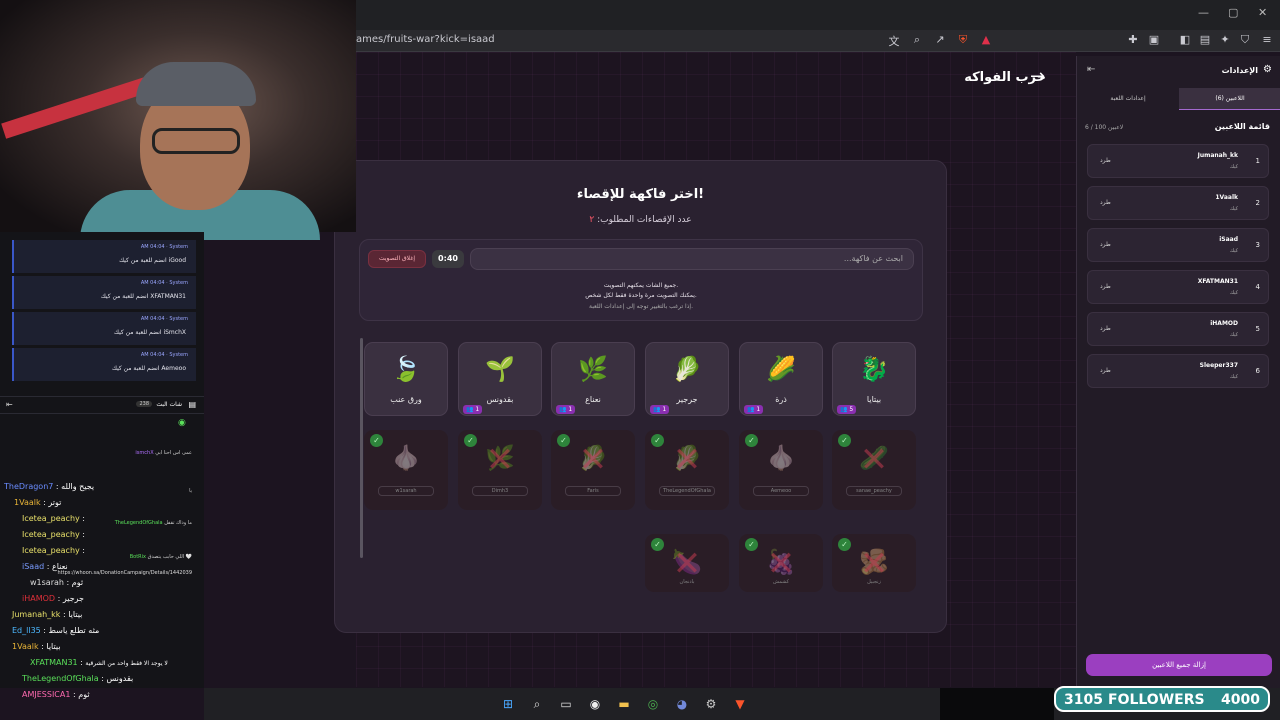 The image size is (1280, 720). What do you see at coordinates (26, 630) in the screenshot?
I see `chat-username: Ed_ll35` at bounding box center [26, 630].